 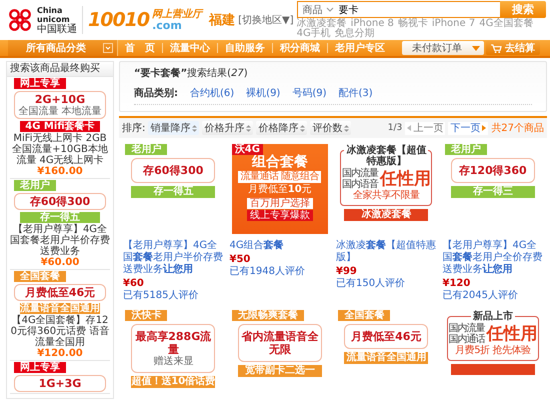 I want to click on promo-label: 线上专享爆款, so click(x=279, y=215).